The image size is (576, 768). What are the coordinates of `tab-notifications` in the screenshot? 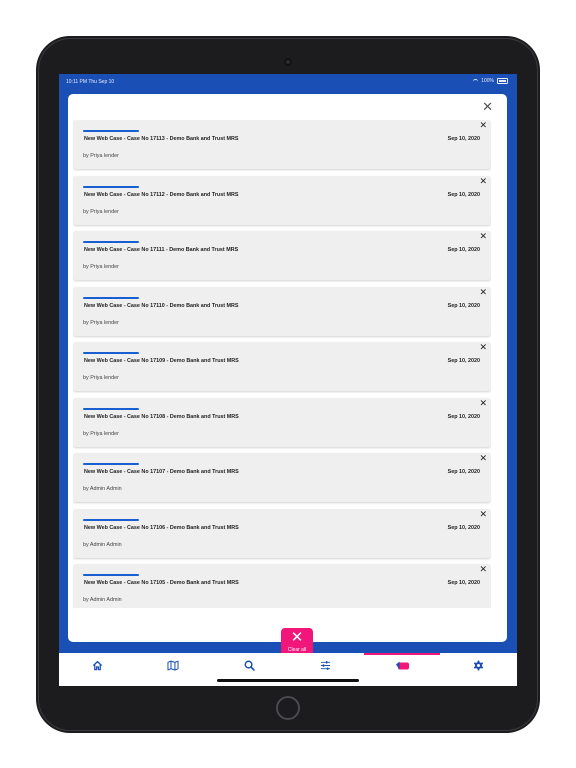 It's located at (402, 669).